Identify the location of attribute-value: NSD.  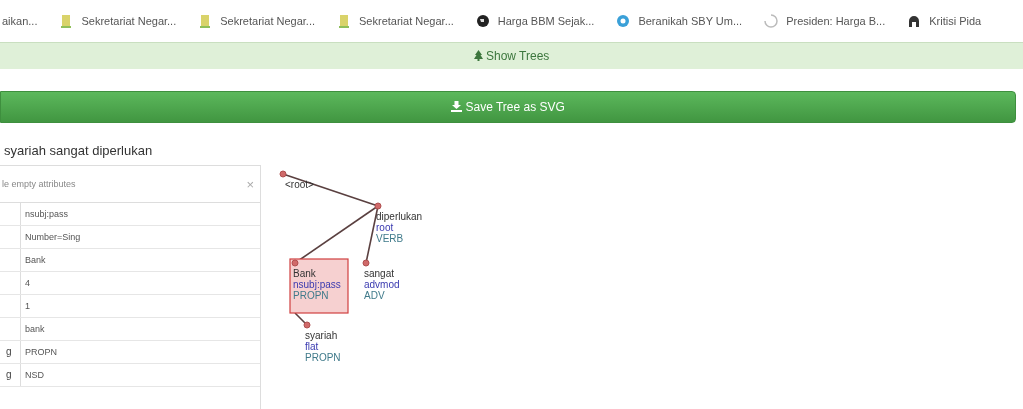
(140, 375).